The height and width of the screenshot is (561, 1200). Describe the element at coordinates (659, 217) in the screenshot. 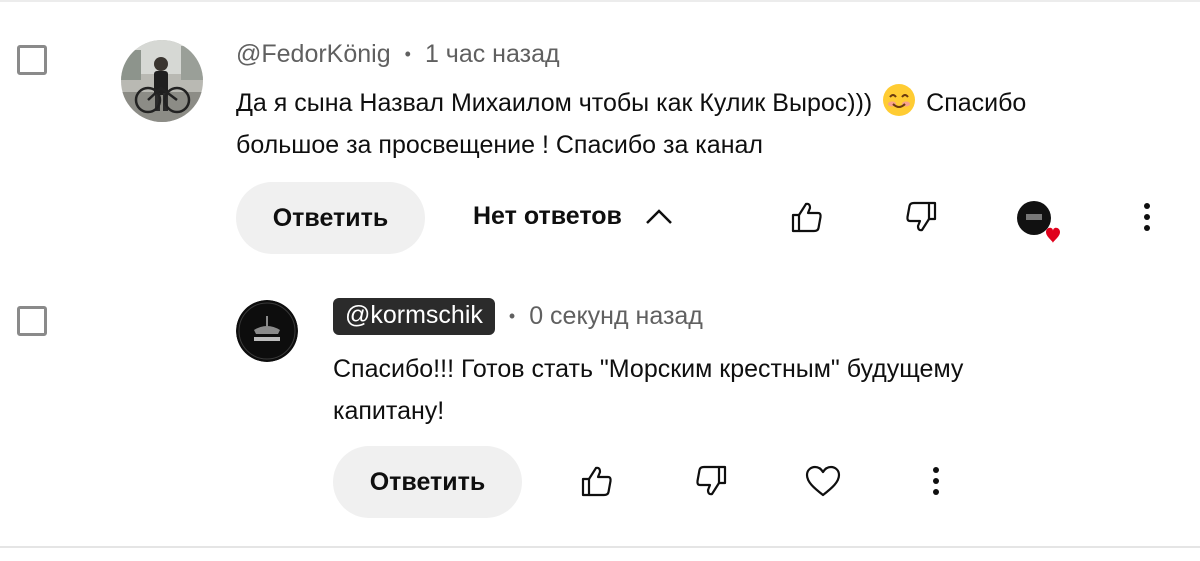

I see `chevron-up-icon` at that location.